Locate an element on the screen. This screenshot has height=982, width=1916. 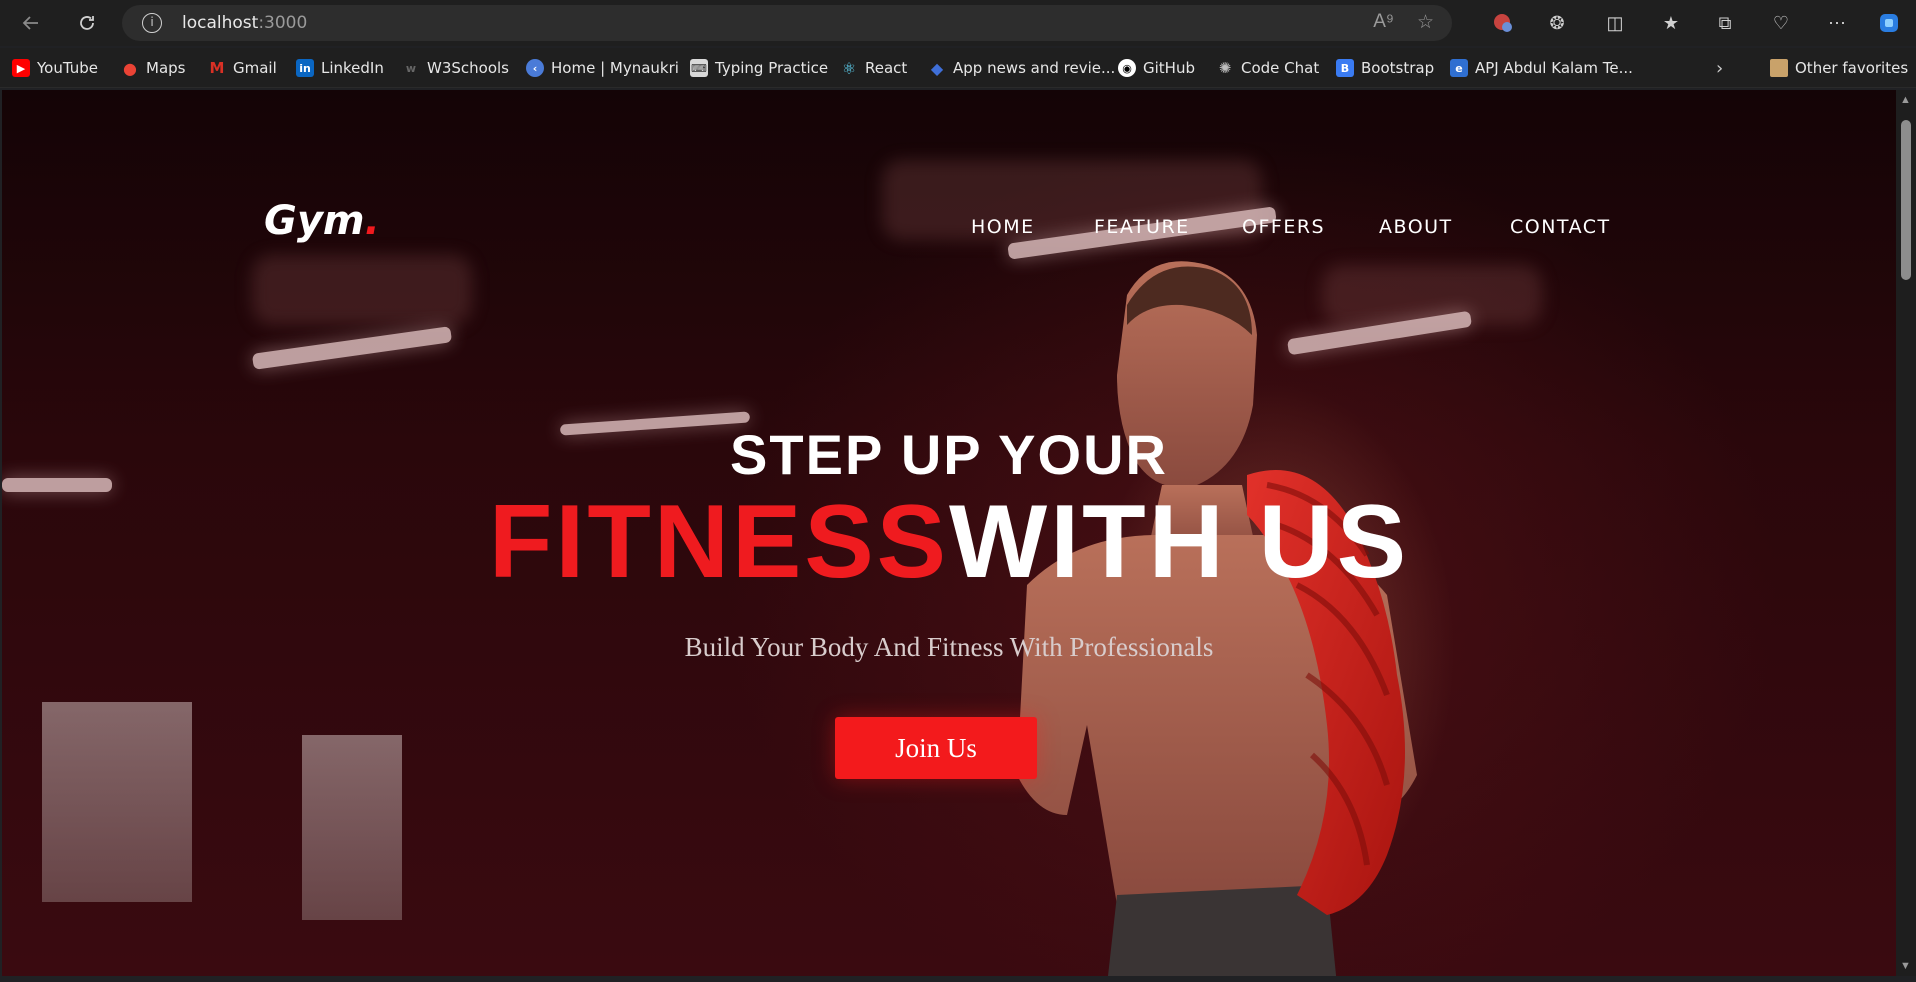
nav-offers: OFFERS is located at coordinates (1283, 227).